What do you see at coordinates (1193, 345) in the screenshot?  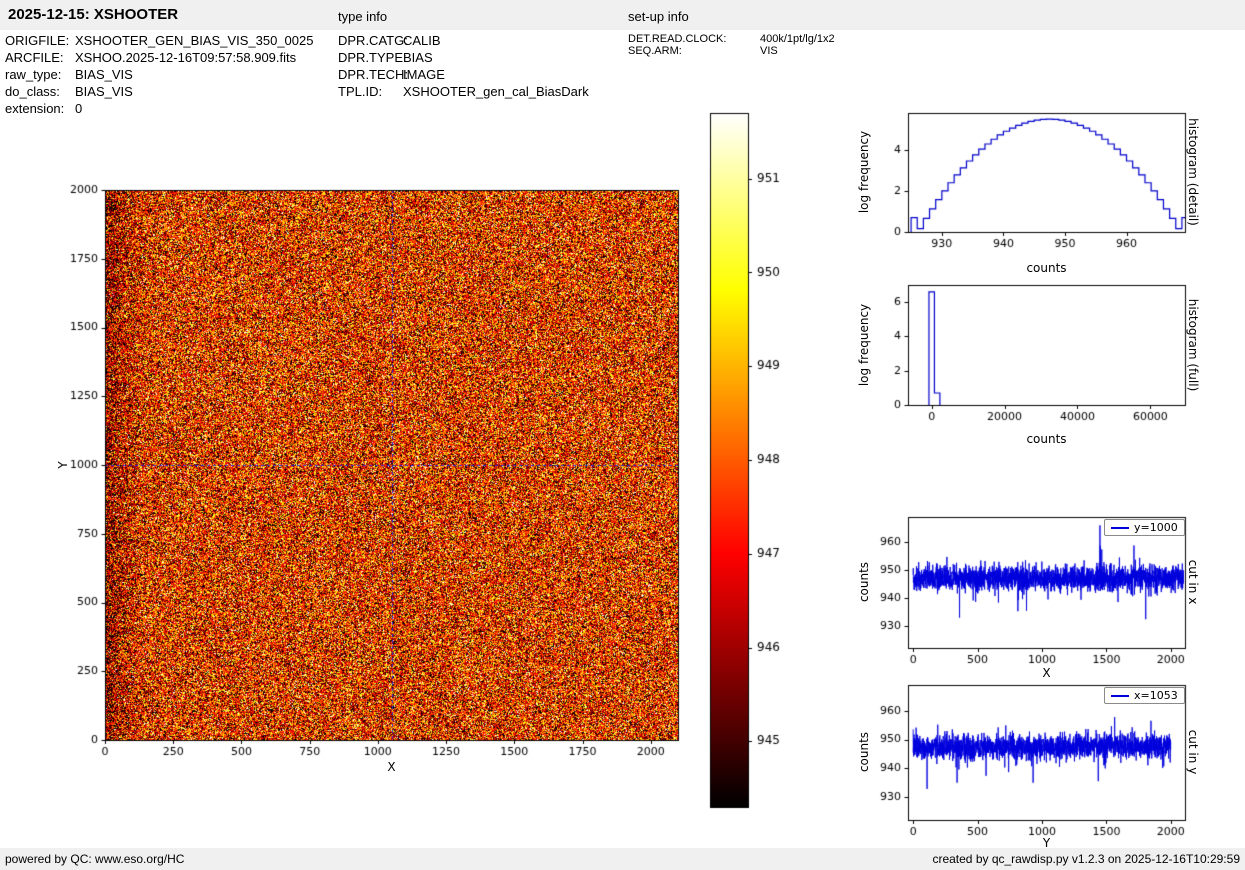 I see `hist-full-side-label: histogram (full)` at bounding box center [1193, 345].